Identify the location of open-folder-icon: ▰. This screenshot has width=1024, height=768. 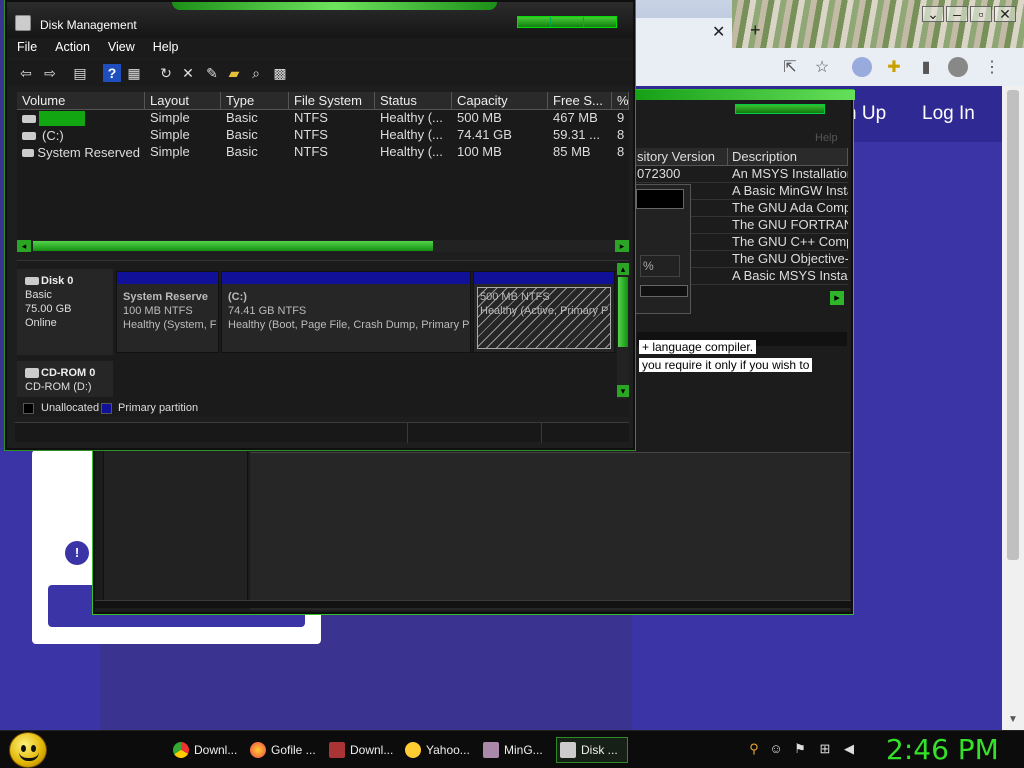
(234, 73).